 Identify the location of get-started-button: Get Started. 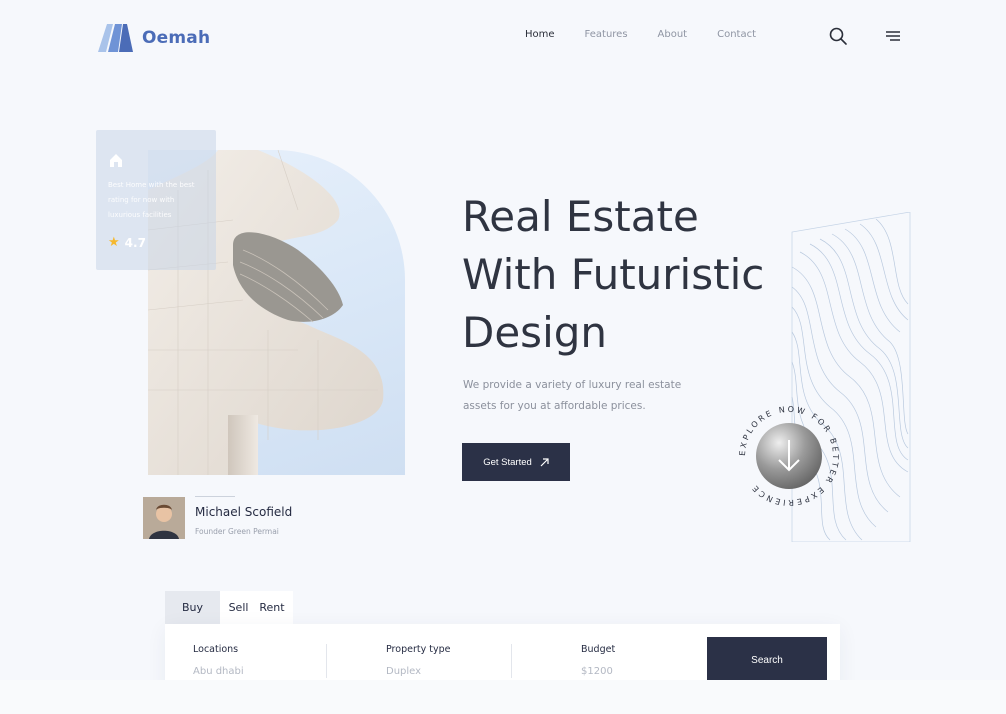
(516, 462).